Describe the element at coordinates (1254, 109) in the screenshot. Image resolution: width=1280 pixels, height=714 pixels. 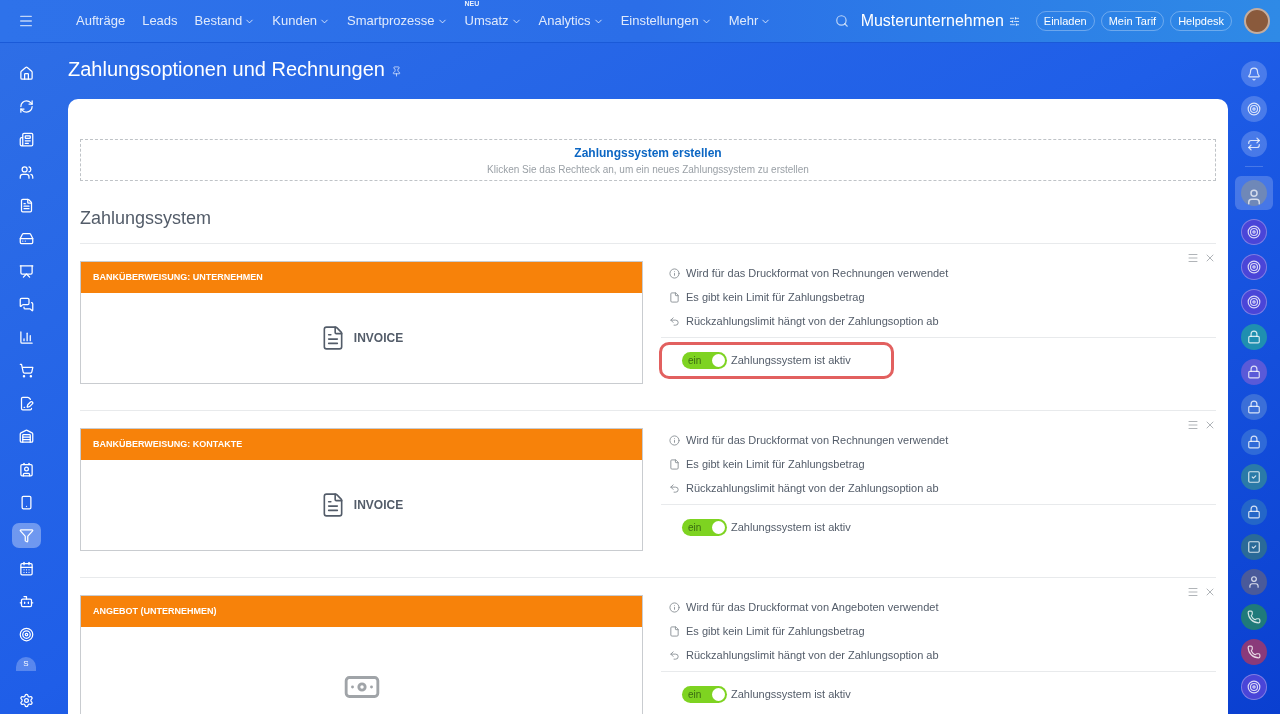
I see `target-icon` at that location.